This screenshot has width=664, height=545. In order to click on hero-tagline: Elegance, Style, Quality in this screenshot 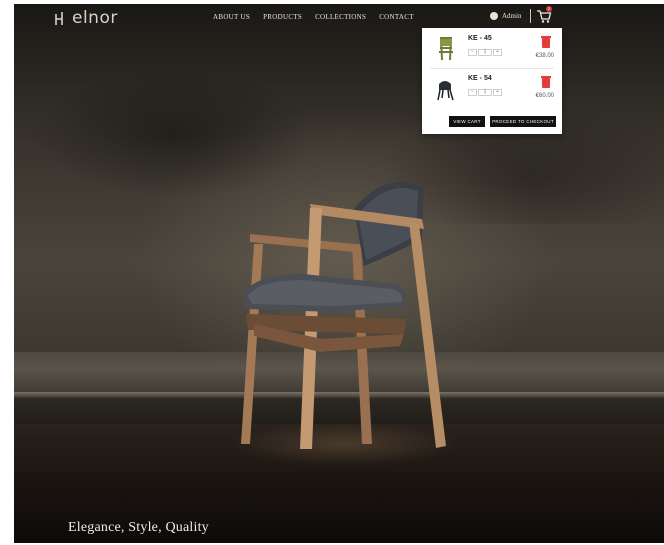, I will do `click(138, 527)`.